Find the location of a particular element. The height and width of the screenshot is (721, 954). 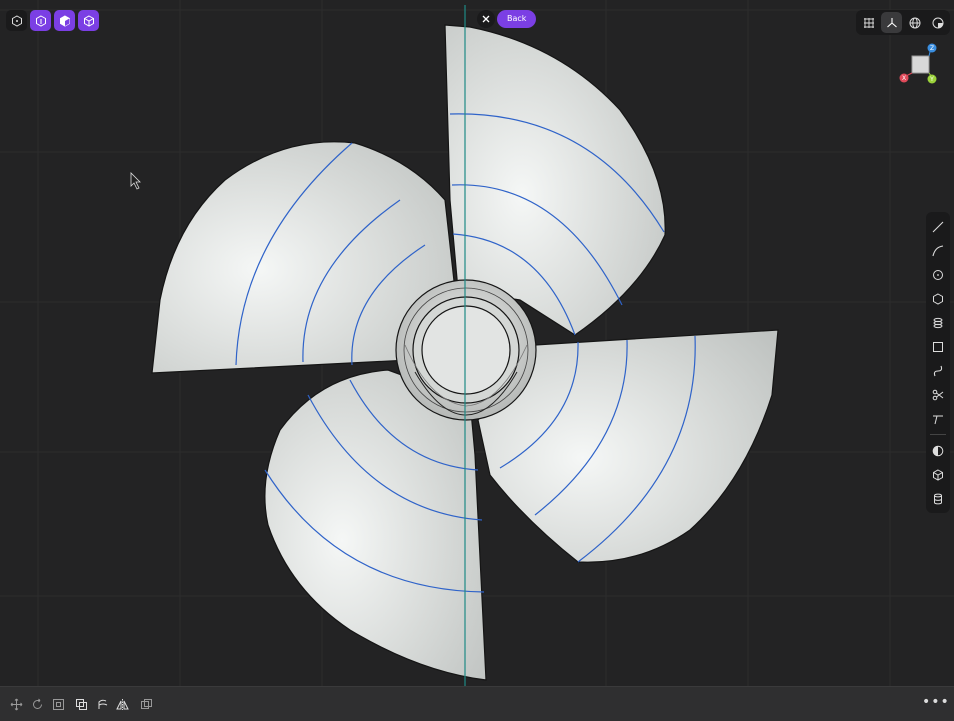

scale-tool is located at coordinates (58, 704).